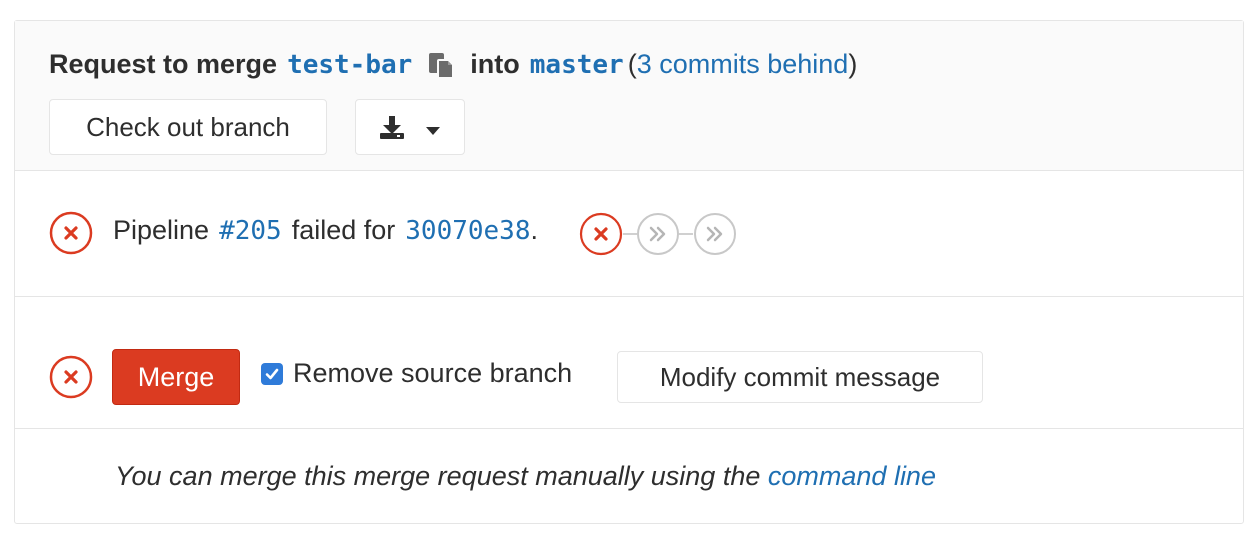  I want to click on merge-button: Merge, so click(176, 377).